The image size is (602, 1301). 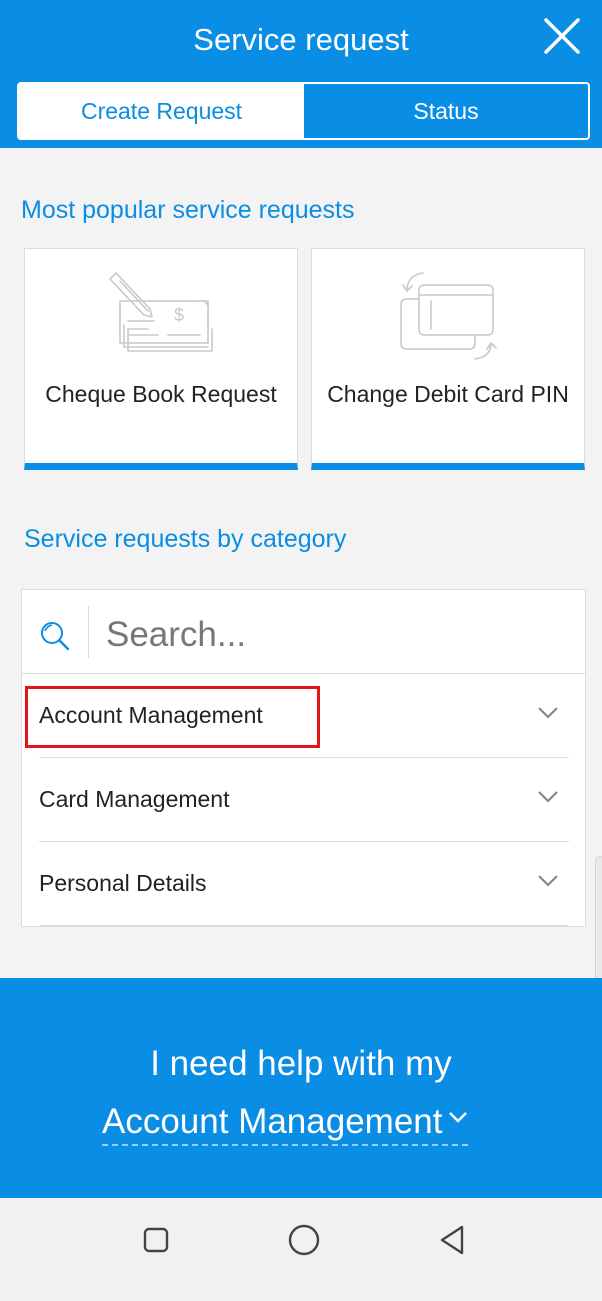 What do you see at coordinates (188, 210) in the screenshot?
I see `popular-section-title: Most popular service requests` at bounding box center [188, 210].